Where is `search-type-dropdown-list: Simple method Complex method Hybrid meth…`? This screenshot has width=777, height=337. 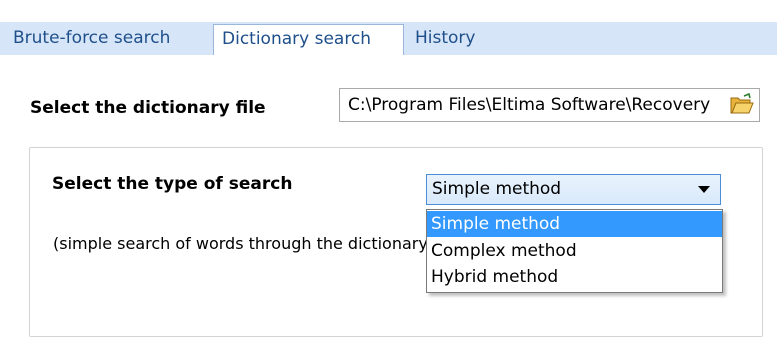
search-type-dropdown-list: Simple method Complex method Hybrid meth… is located at coordinates (574, 251).